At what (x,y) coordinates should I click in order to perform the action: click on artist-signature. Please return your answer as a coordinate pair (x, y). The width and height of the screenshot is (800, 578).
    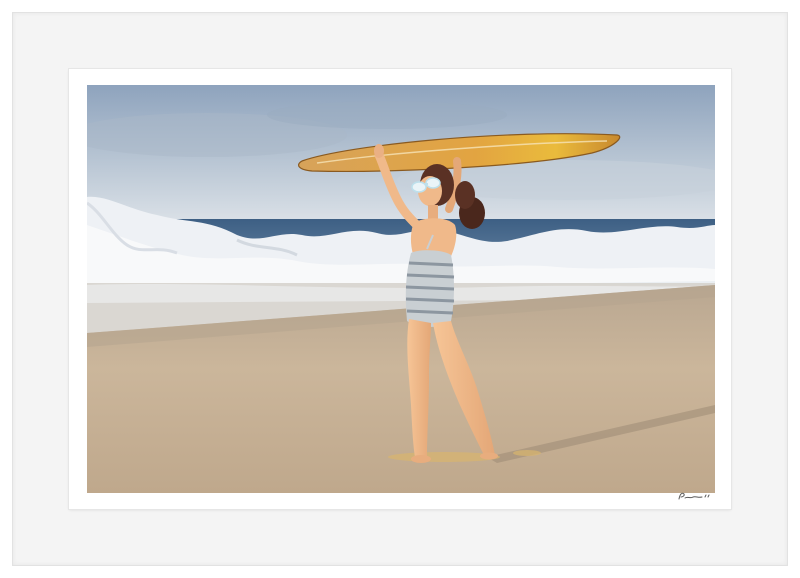
    Looking at the image, I should click on (696, 496).